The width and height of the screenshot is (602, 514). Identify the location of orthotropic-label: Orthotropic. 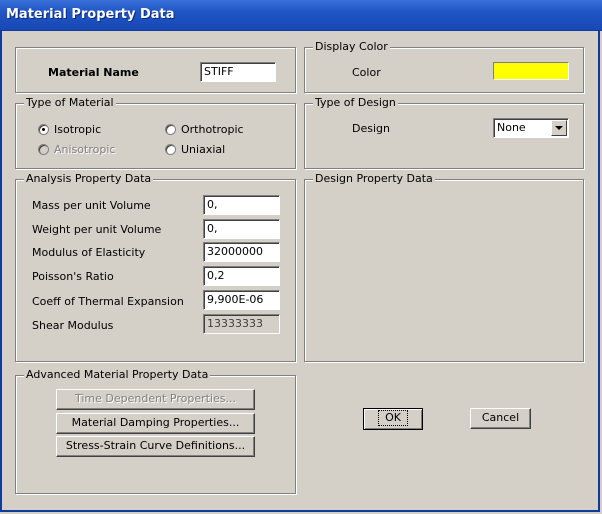
(212, 129).